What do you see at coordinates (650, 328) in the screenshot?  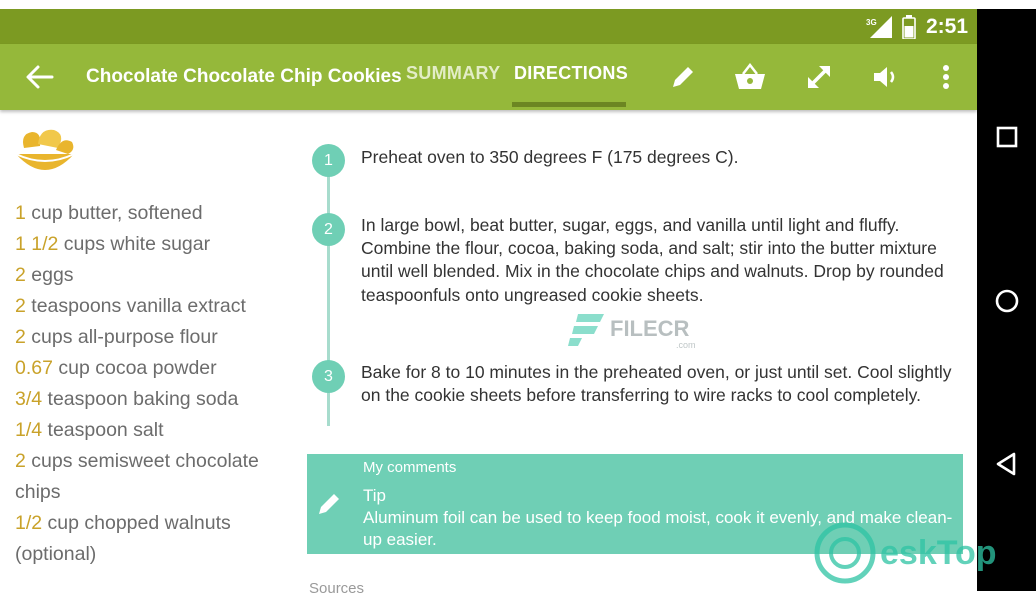 I see `filecr-text: FILECR` at bounding box center [650, 328].